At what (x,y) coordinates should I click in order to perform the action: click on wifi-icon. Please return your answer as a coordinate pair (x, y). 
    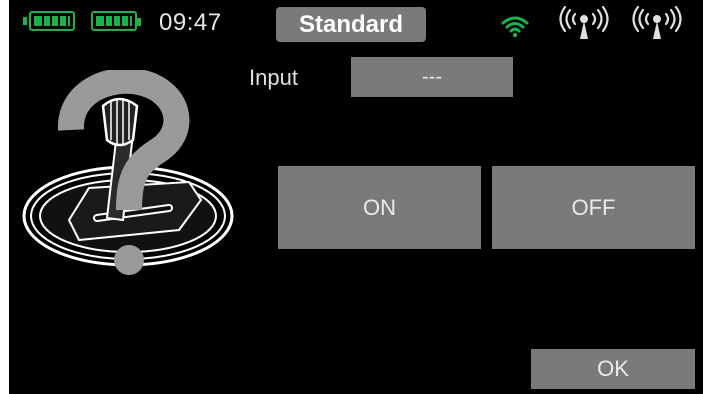
    Looking at the image, I should click on (515, 27).